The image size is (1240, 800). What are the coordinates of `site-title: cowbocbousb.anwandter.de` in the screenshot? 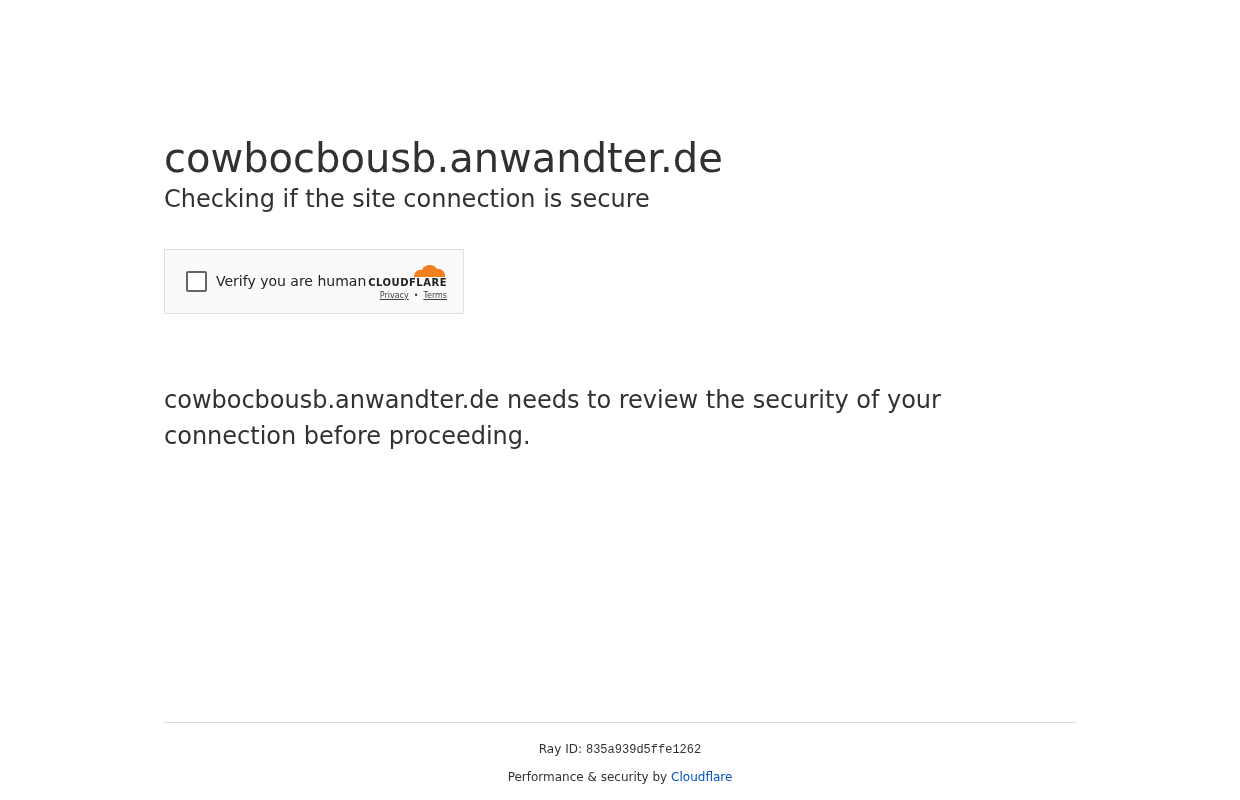 It's located at (444, 158).